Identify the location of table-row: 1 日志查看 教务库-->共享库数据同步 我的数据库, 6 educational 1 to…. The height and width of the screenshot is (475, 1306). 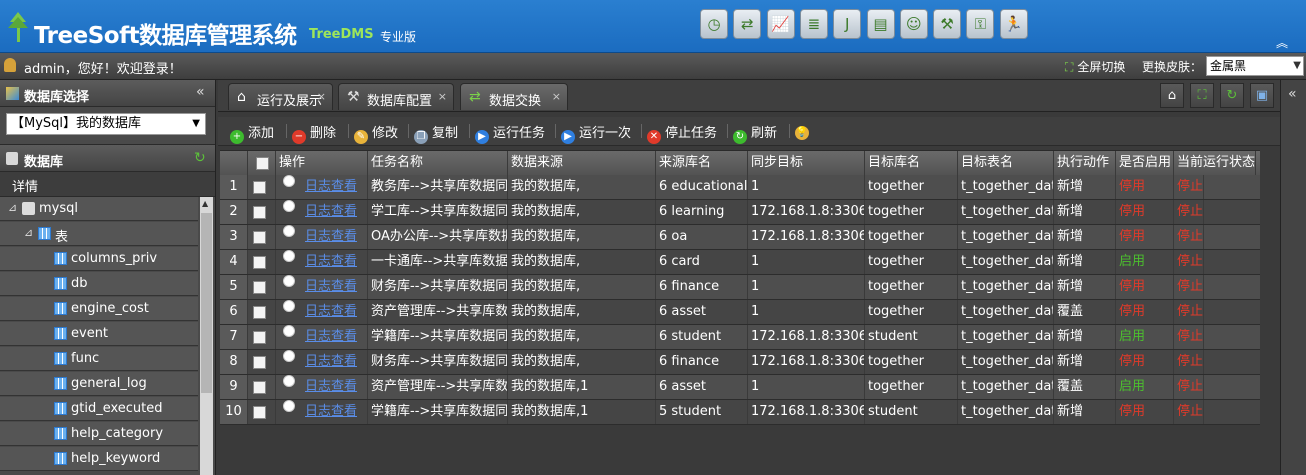
(740, 187).